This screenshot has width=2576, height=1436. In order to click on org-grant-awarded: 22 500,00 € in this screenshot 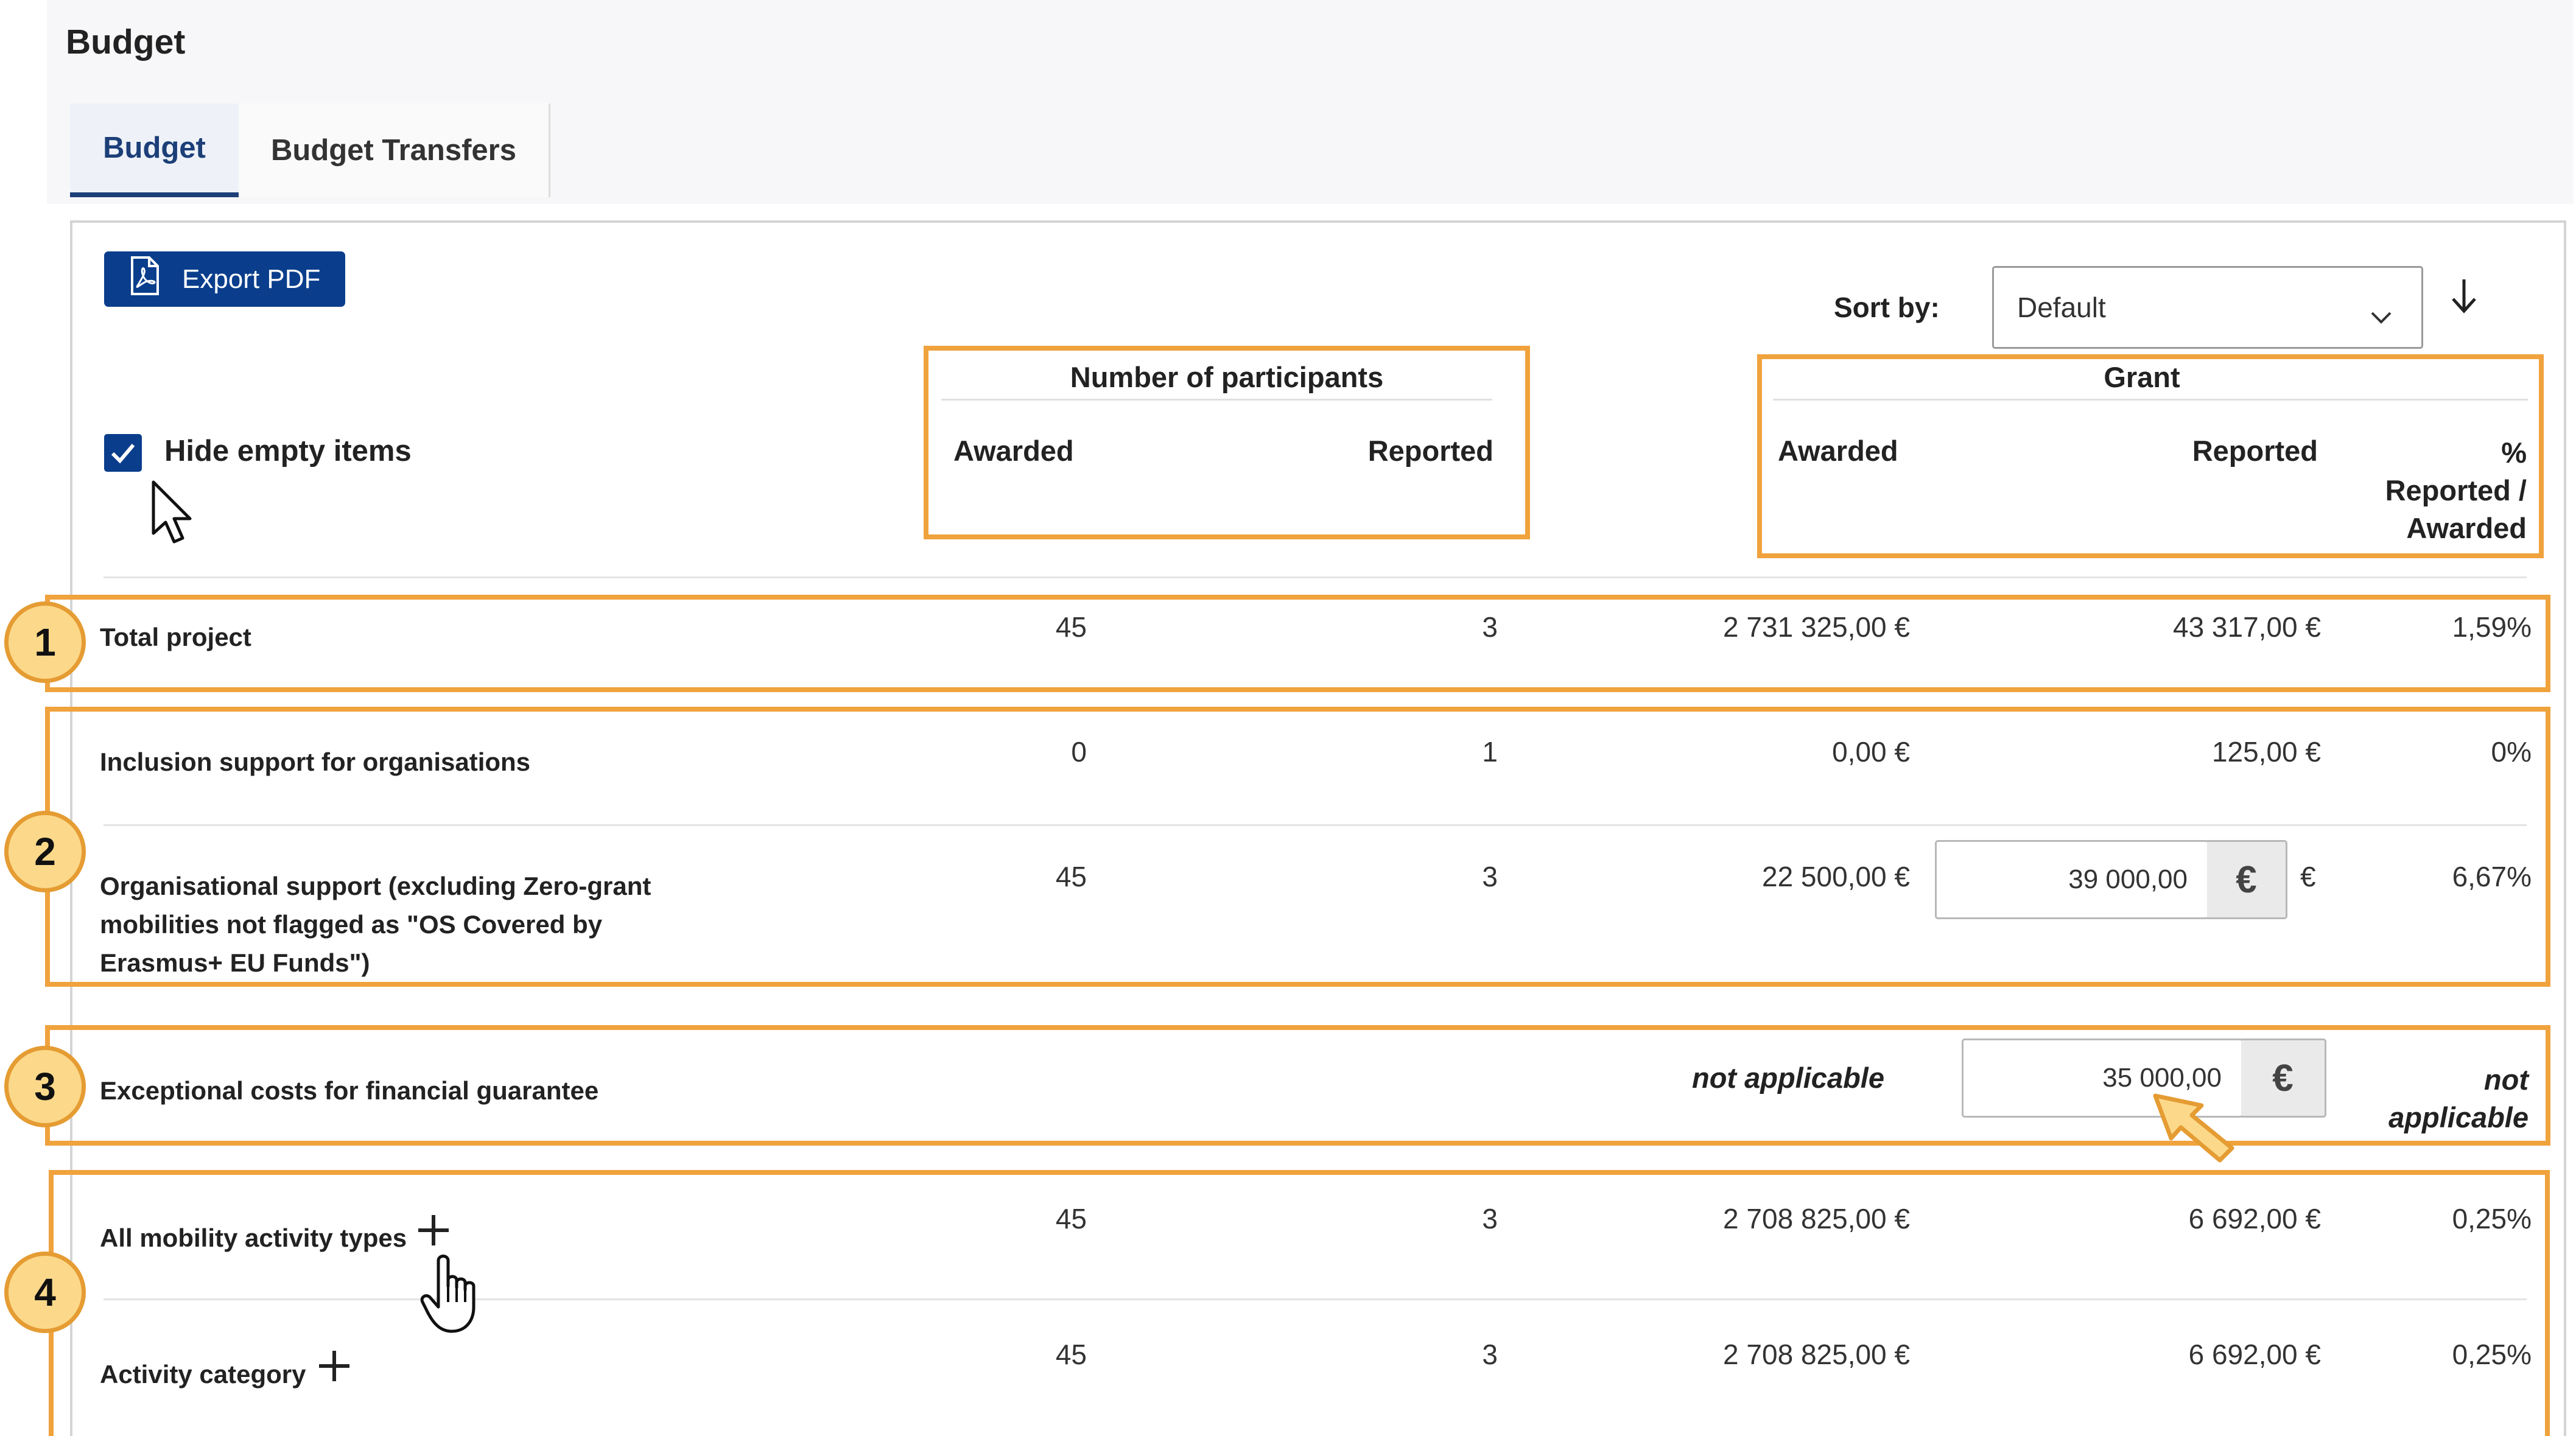, I will do `click(1836, 876)`.